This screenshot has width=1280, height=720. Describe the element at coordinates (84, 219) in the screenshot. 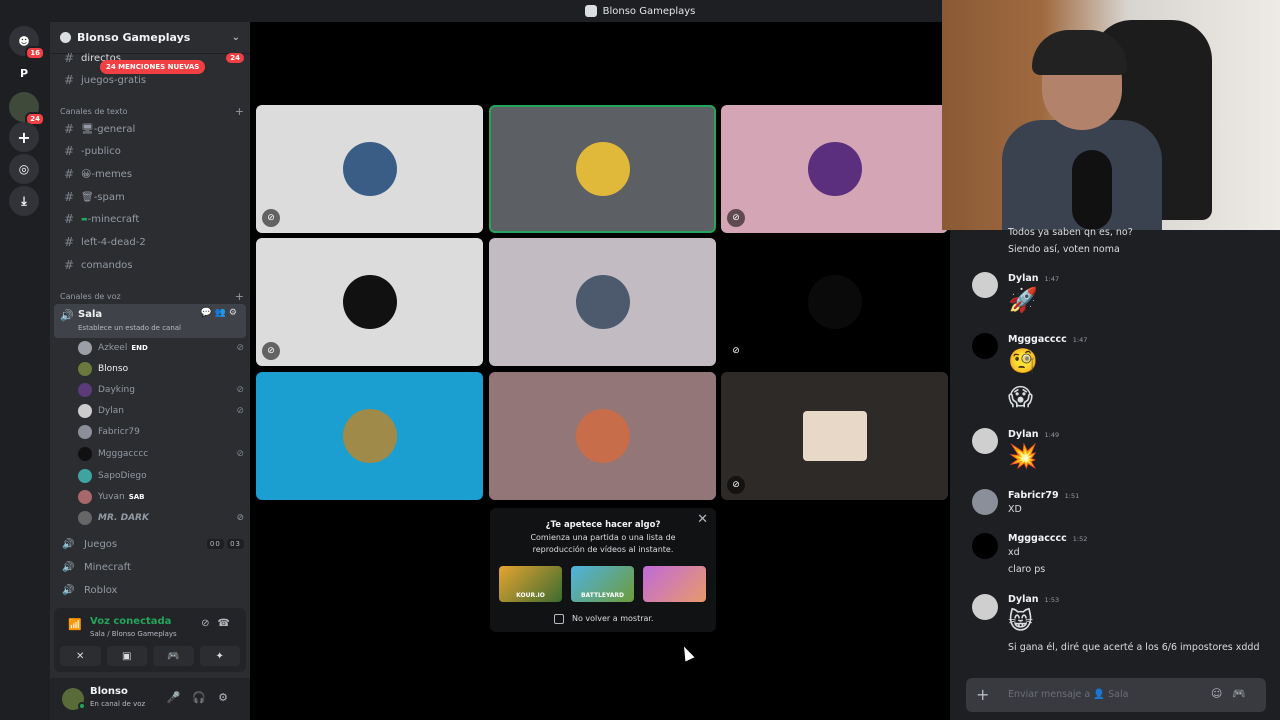

I see `channel-emoji: ▬` at that location.